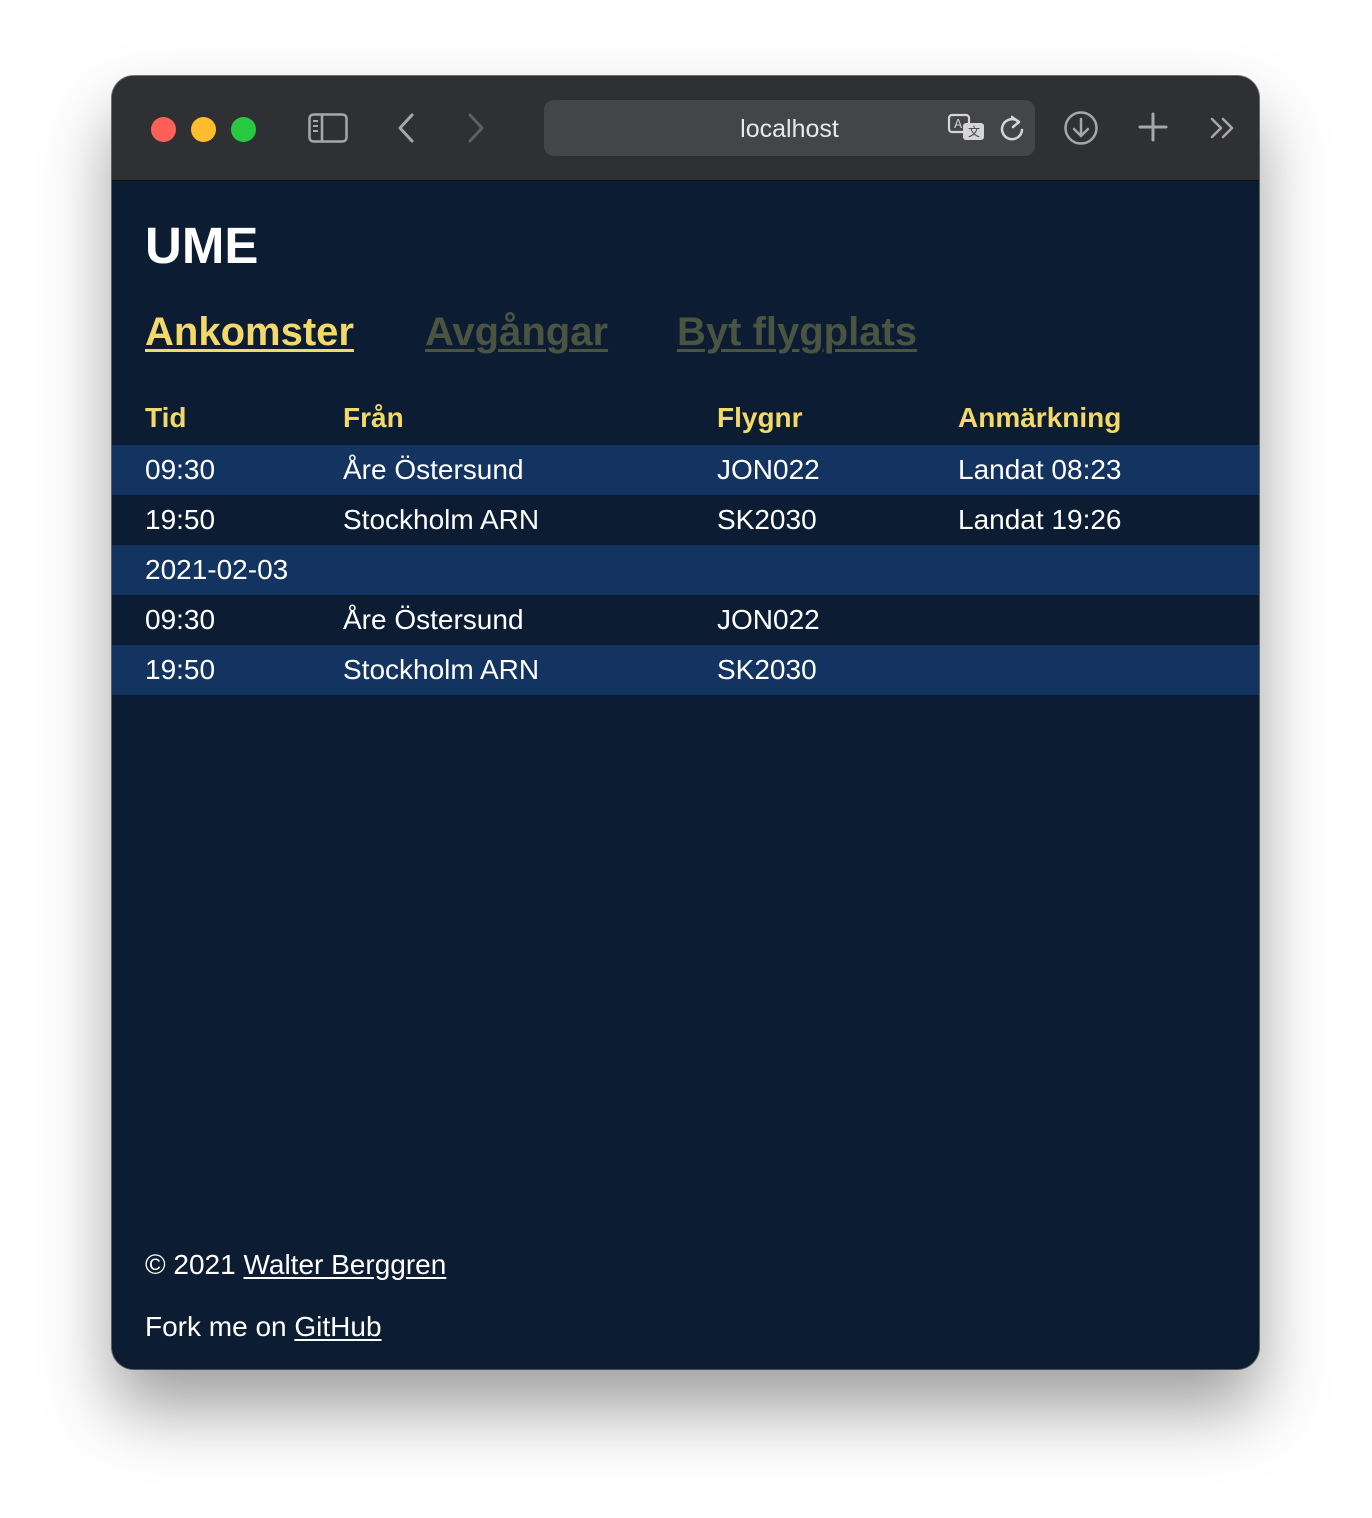 The width and height of the screenshot is (1372, 1518). What do you see at coordinates (243, 129) in the screenshot?
I see `zoom-window-button` at bounding box center [243, 129].